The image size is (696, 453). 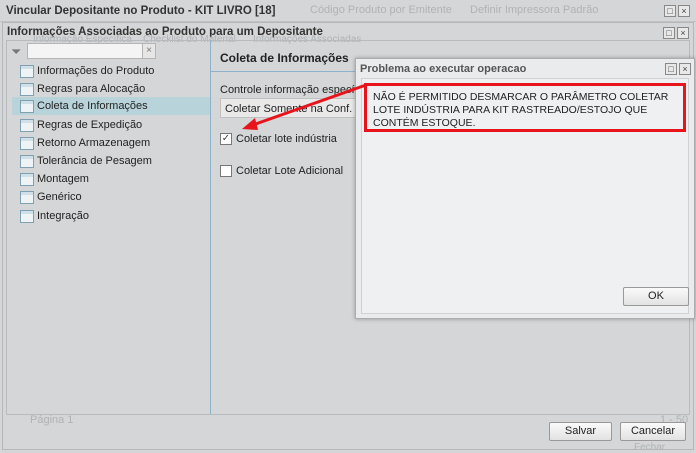 I want to click on arrow-line, so click(x=308, y=105).